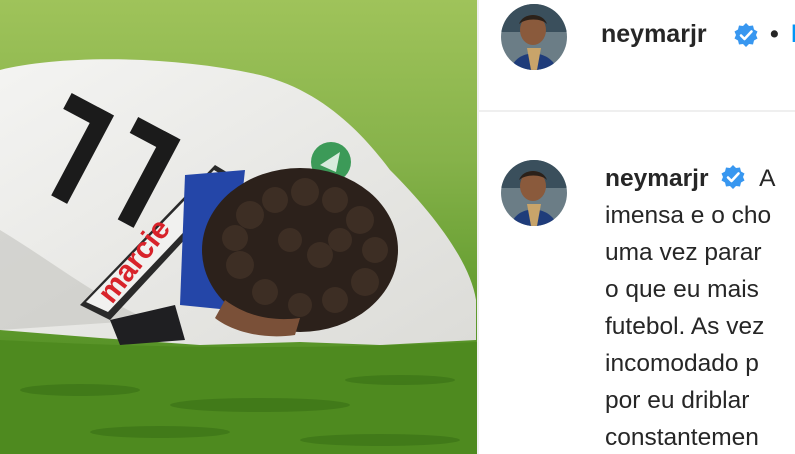  What do you see at coordinates (682, 363) in the screenshot?
I see `caption-text: incomodado p` at bounding box center [682, 363].